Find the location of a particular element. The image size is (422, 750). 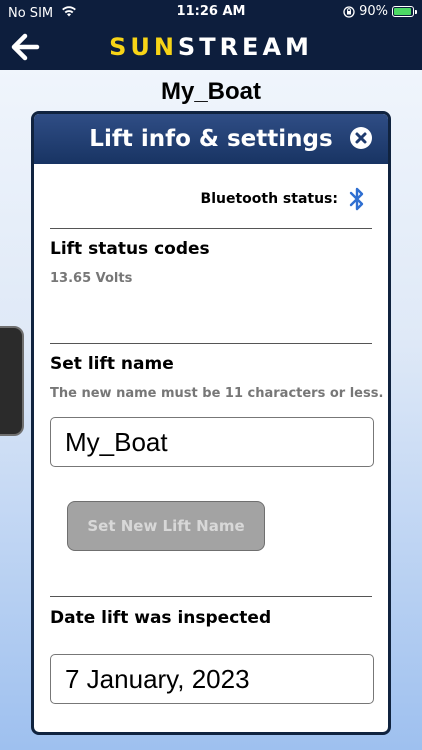

inspection-date-field: 7 January, 2023 is located at coordinates (212, 679).